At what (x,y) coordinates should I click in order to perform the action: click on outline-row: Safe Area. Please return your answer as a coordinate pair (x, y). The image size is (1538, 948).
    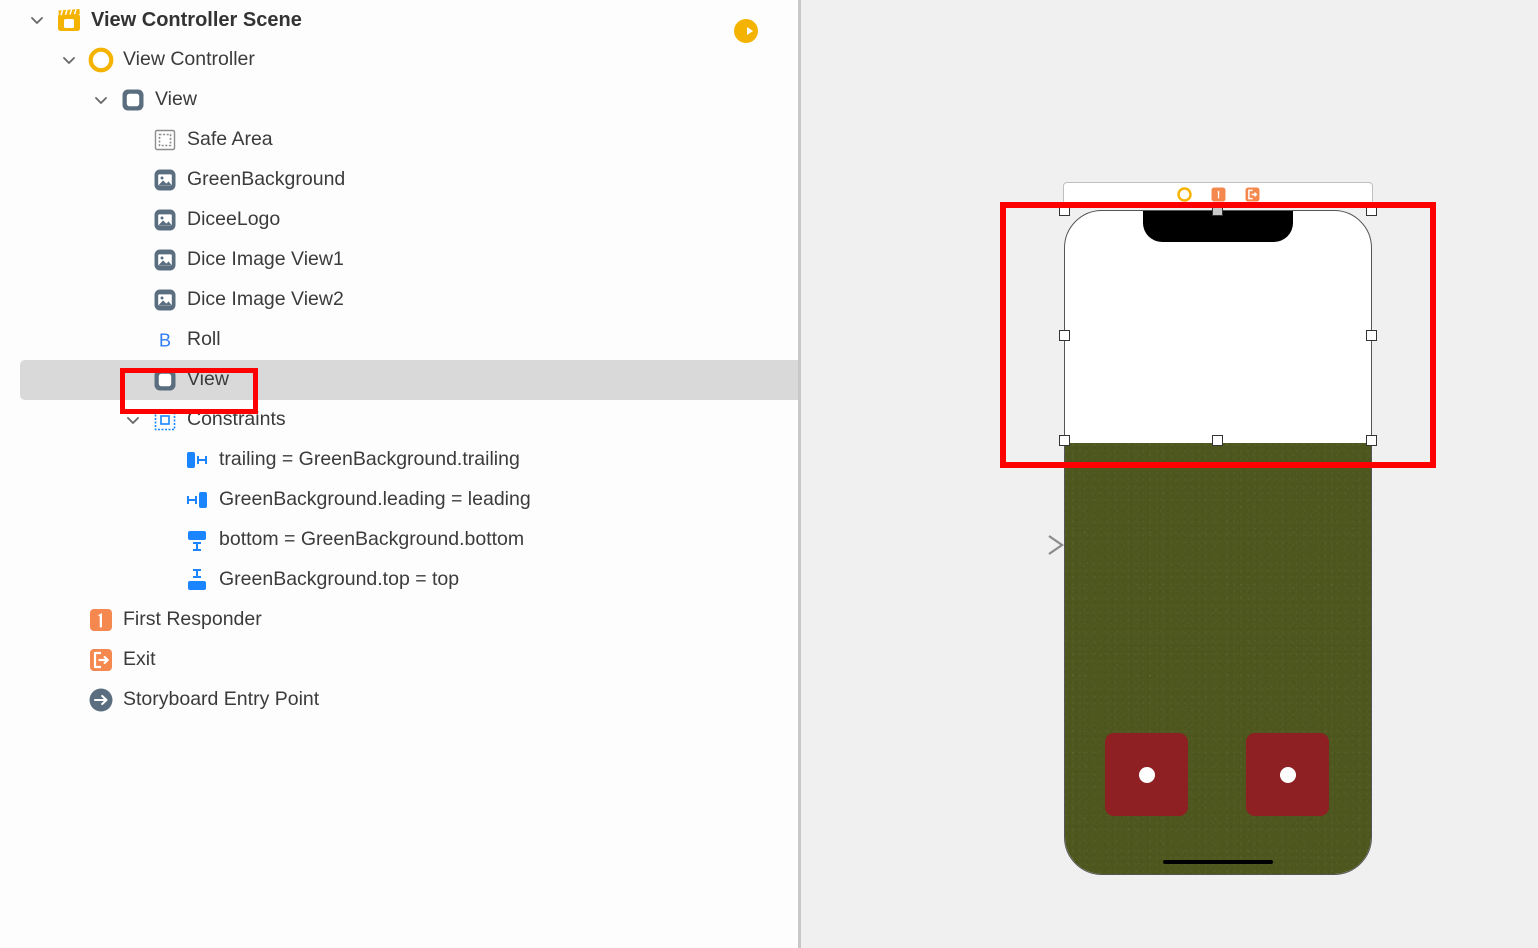
    Looking at the image, I should click on (399, 140).